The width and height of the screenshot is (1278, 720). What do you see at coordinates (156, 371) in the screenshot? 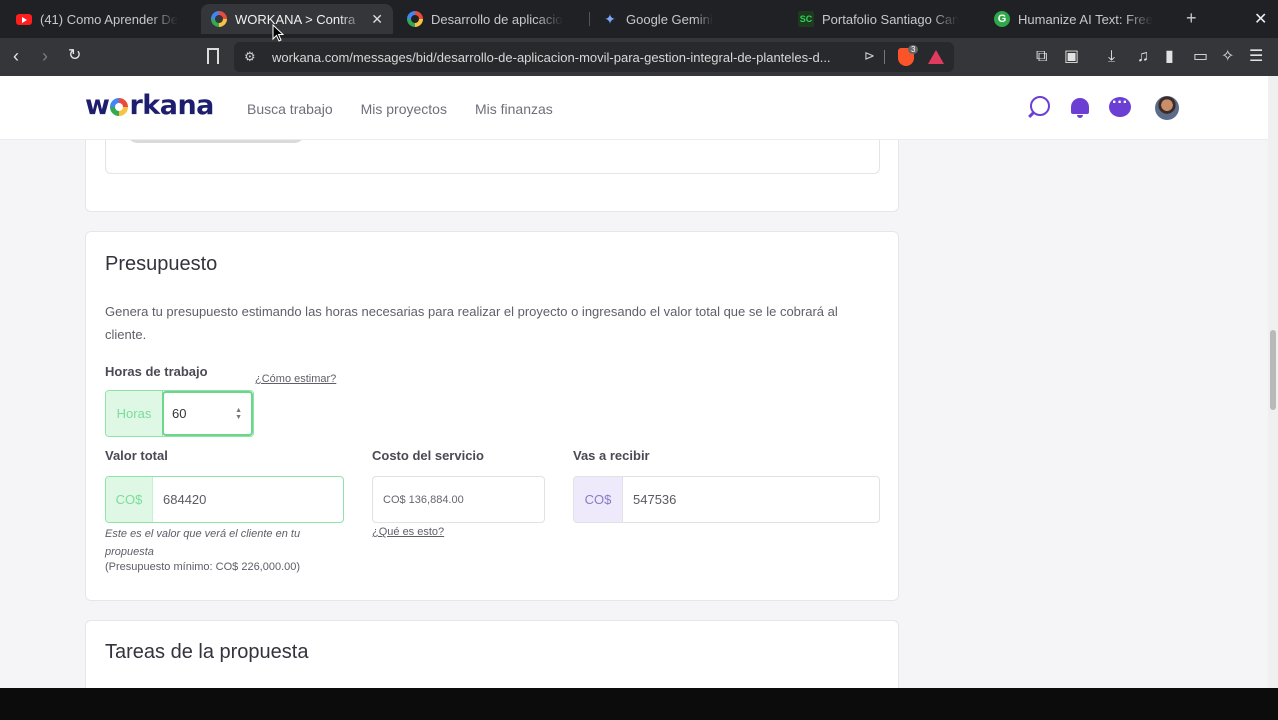
I see `hours-label: Horas de trabajo` at bounding box center [156, 371].